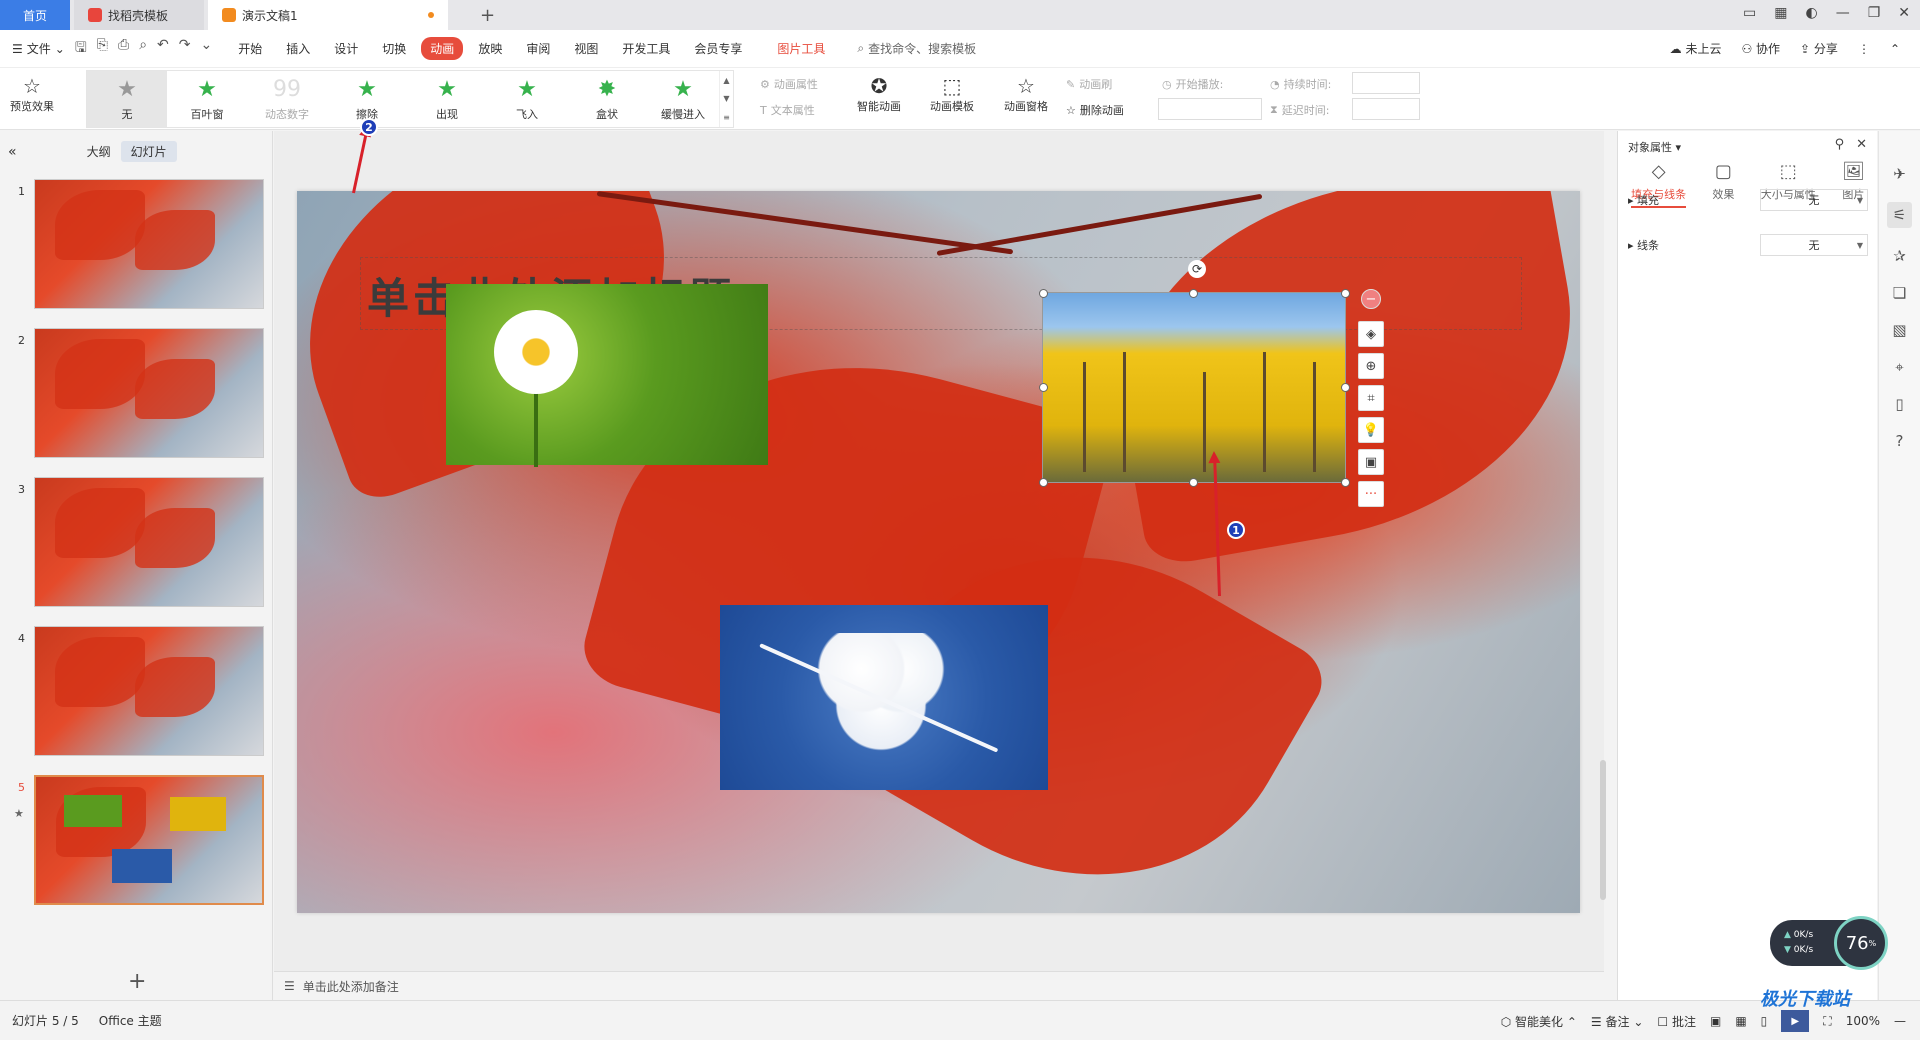  I want to click on zoom-icon: ⊕, so click(1371, 366).